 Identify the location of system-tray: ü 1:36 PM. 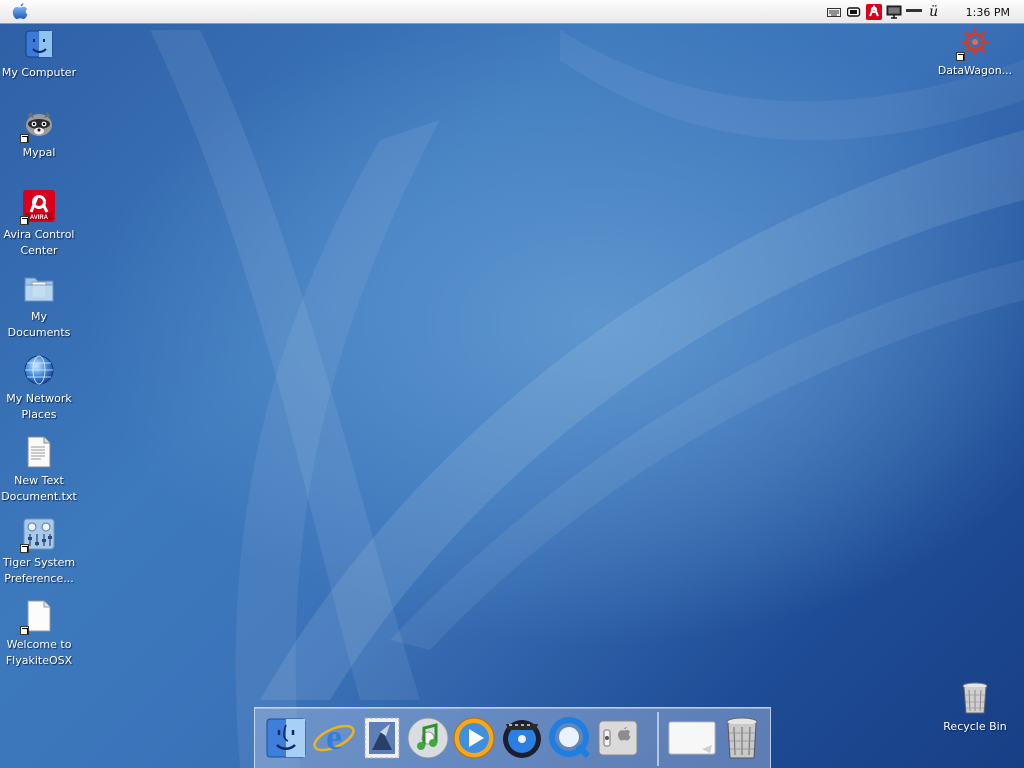
(922, 12).